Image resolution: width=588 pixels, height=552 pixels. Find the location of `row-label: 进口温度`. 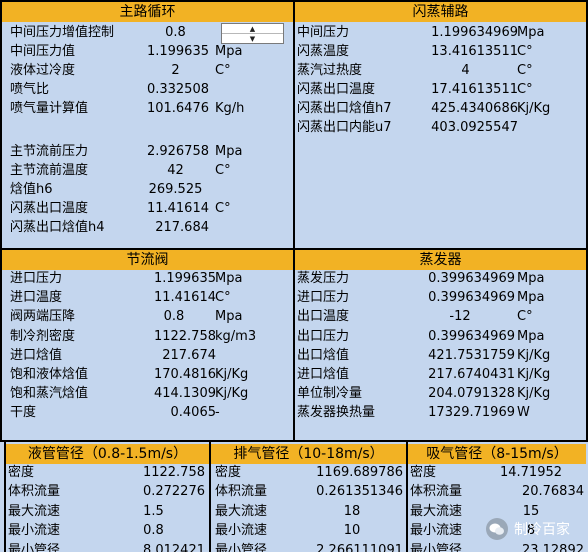

row-label: 进口温度 is located at coordinates (36, 298).